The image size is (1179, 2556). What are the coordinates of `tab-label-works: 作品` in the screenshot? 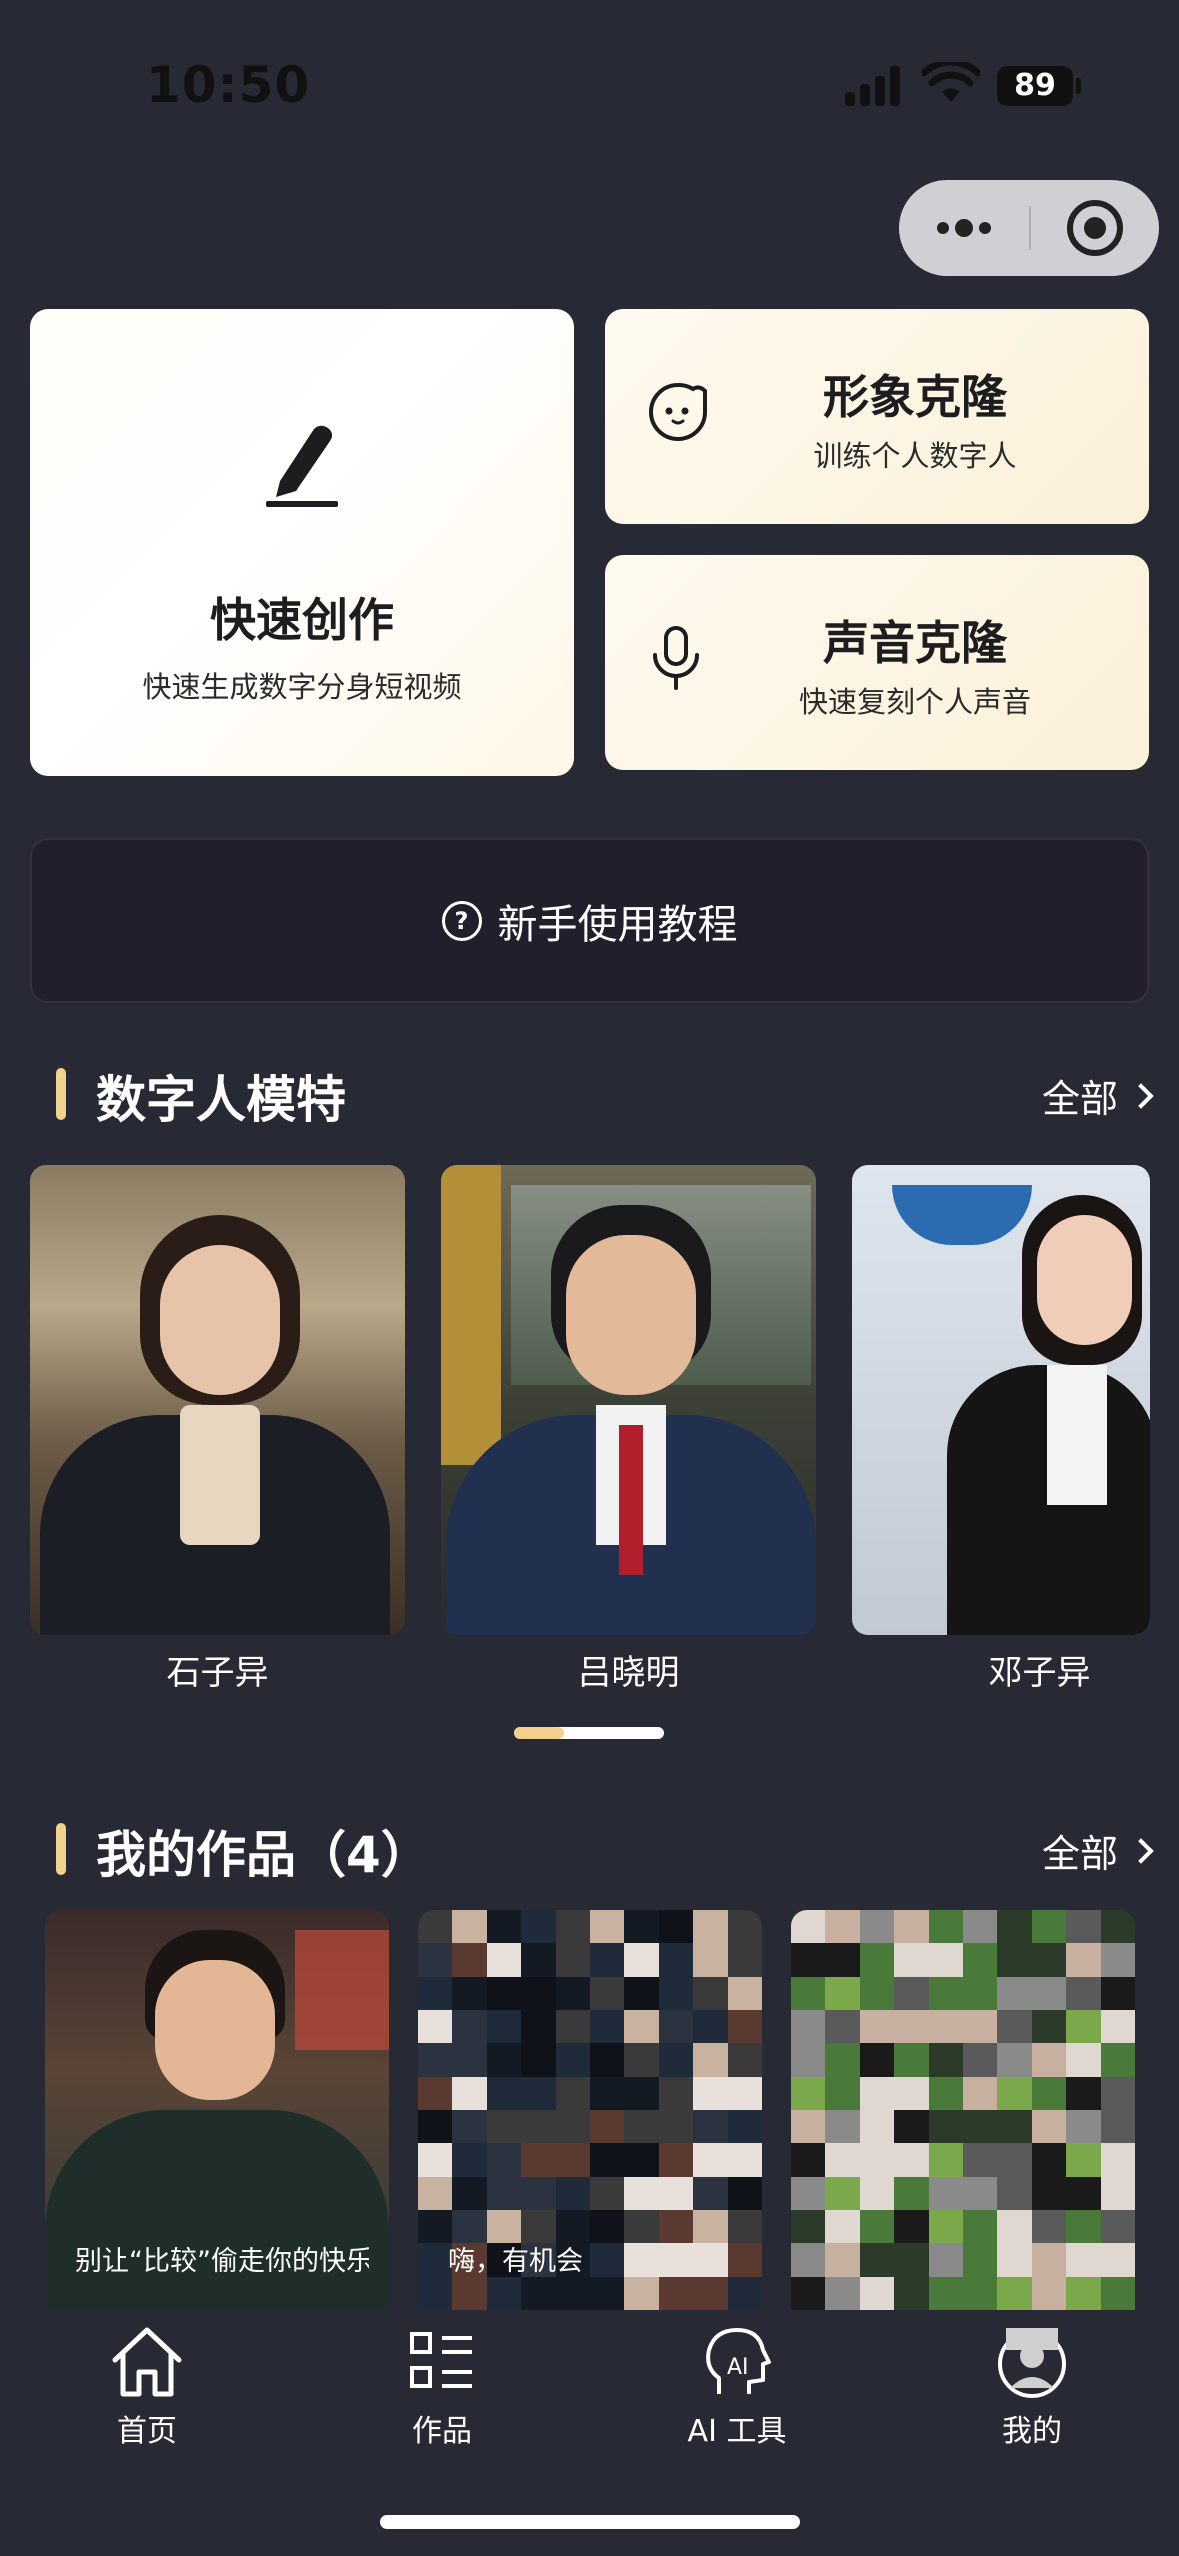 It's located at (442, 2431).